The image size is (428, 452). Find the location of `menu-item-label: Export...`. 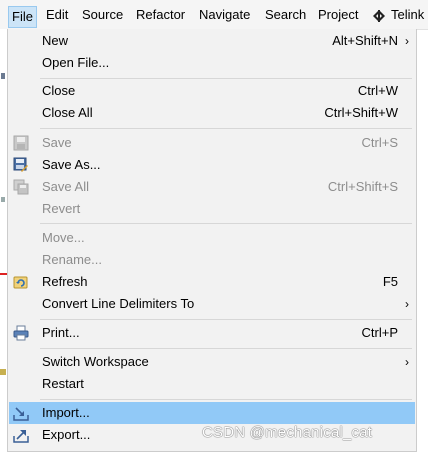

menu-item-label: Export... is located at coordinates (66, 434).